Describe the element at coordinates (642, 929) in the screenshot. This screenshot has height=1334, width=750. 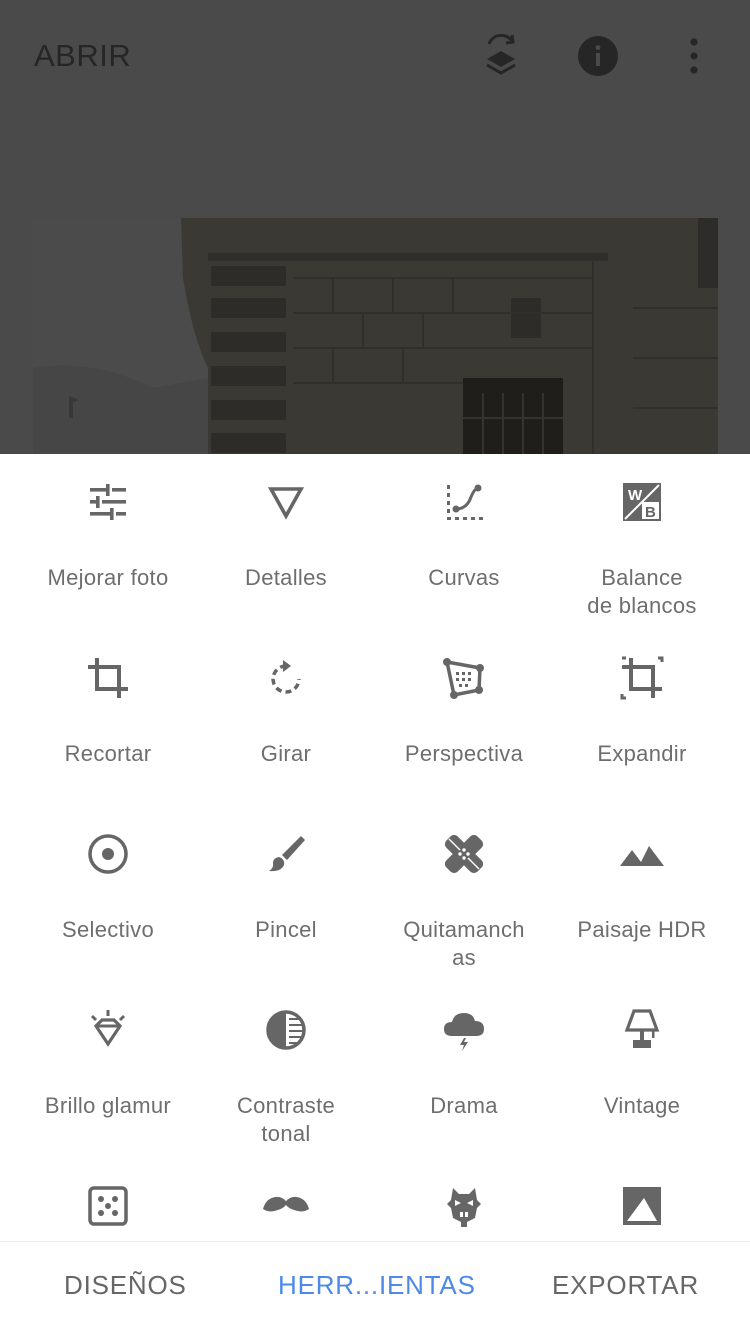
I see `tool-label: Paisaje HDR` at that location.